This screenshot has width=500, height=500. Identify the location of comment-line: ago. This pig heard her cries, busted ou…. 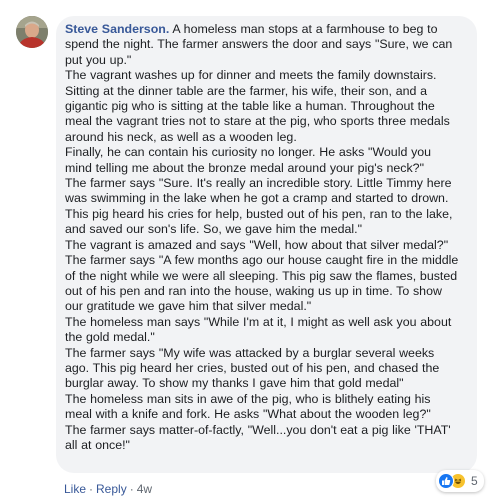
(252, 367).